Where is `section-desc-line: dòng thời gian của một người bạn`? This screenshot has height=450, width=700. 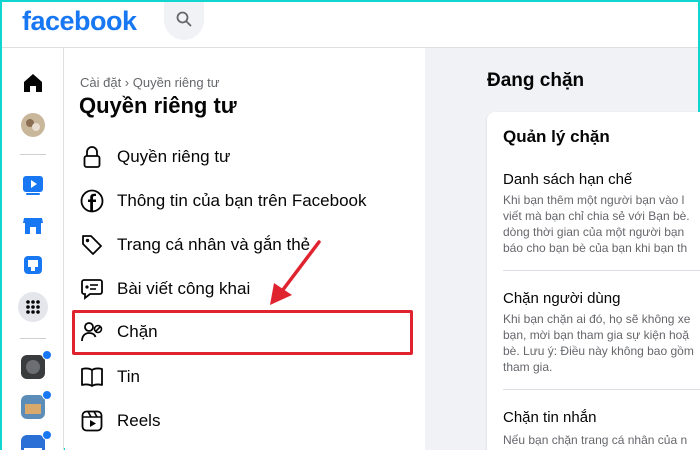 section-desc-line: dòng thời gian của một người bạn is located at coordinates (594, 232).